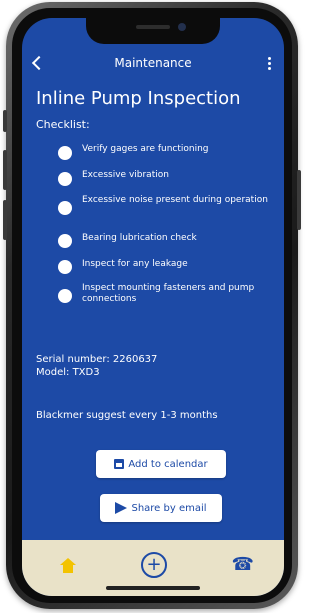 The height and width of the screenshot is (613, 320). What do you see at coordinates (139, 238) in the screenshot?
I see `checklist-item-label: Bearing lubrication check` at bounding box center [139, 238].